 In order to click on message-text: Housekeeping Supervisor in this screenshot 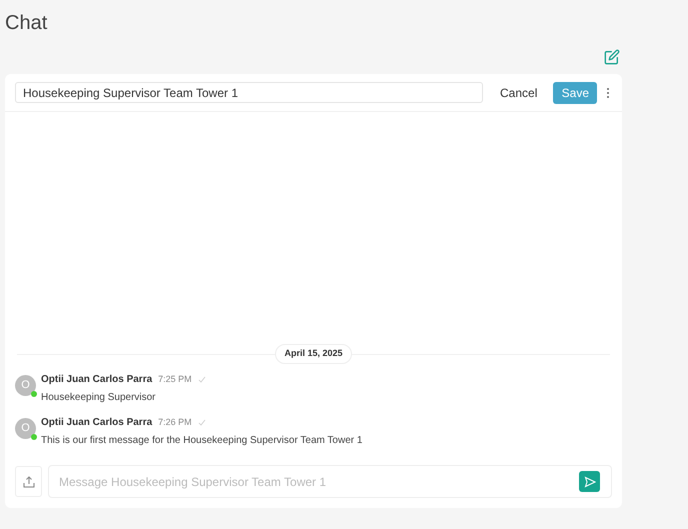, I will do `click(99, 398)`.